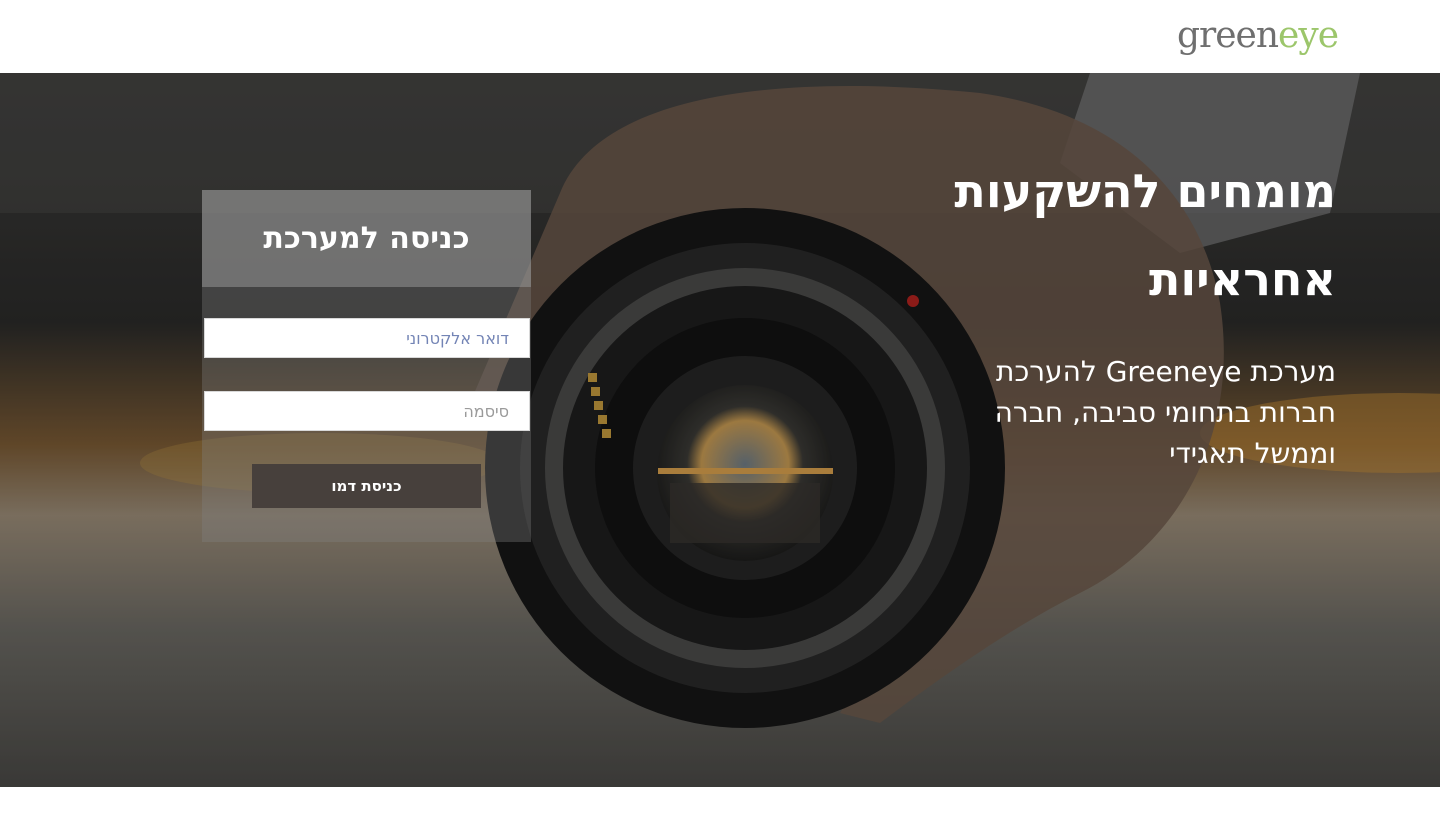 The image size is (1440, 824). I want to click on hero-headline: מומחים להשקעות אחראיות, so click(1106, 235).